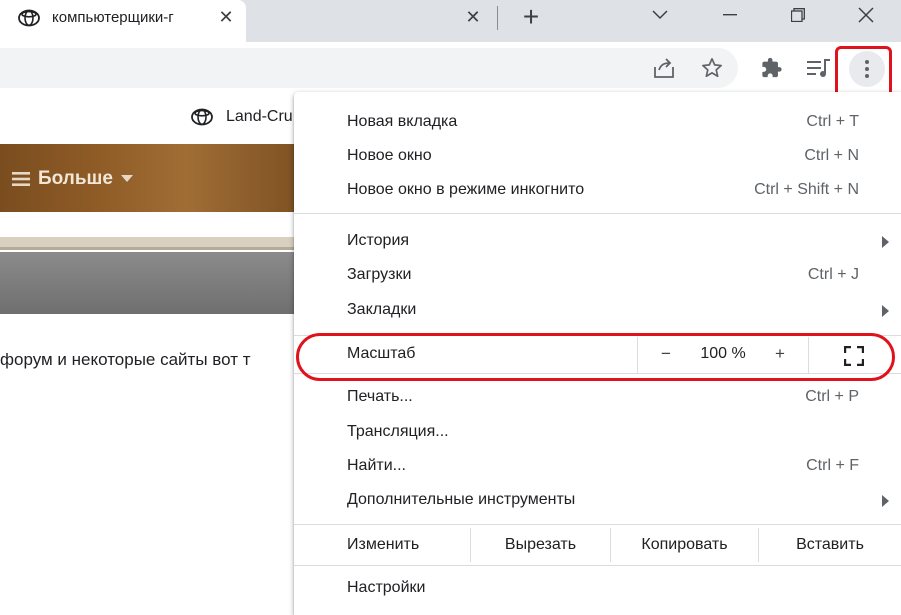  I want to click on decorative-band-line, so click(155, 248).